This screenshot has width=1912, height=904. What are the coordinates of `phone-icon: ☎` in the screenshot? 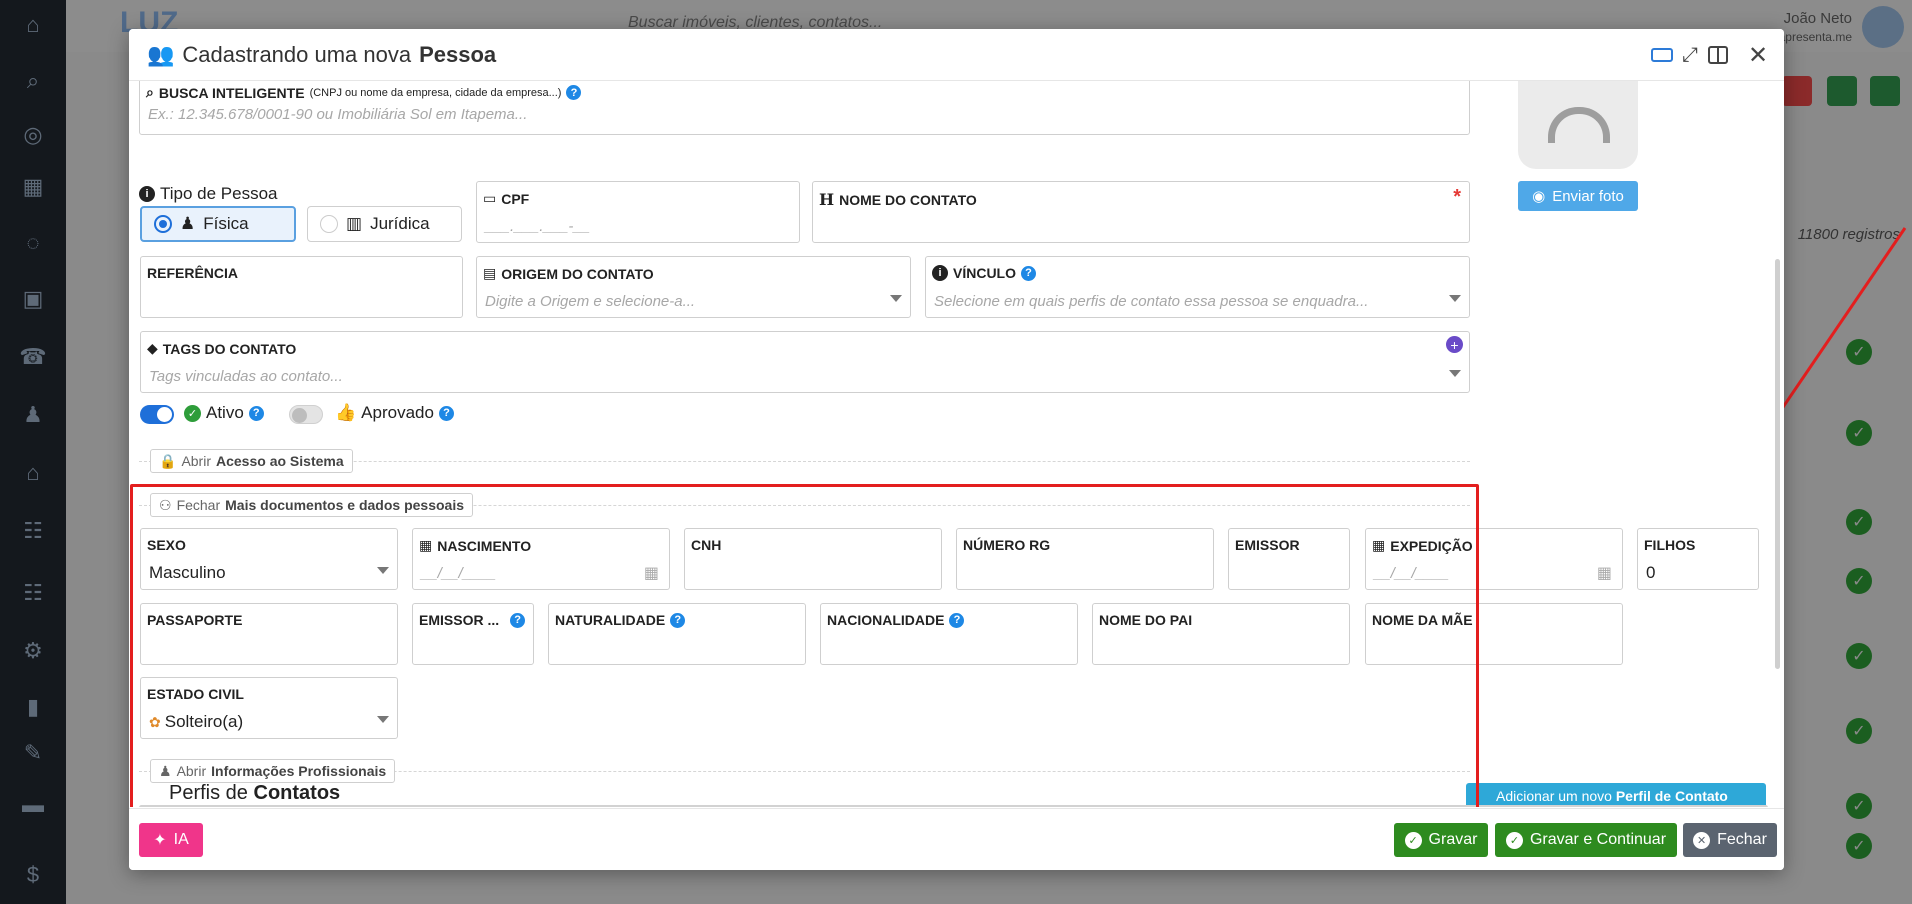 It's located at (33, 357).